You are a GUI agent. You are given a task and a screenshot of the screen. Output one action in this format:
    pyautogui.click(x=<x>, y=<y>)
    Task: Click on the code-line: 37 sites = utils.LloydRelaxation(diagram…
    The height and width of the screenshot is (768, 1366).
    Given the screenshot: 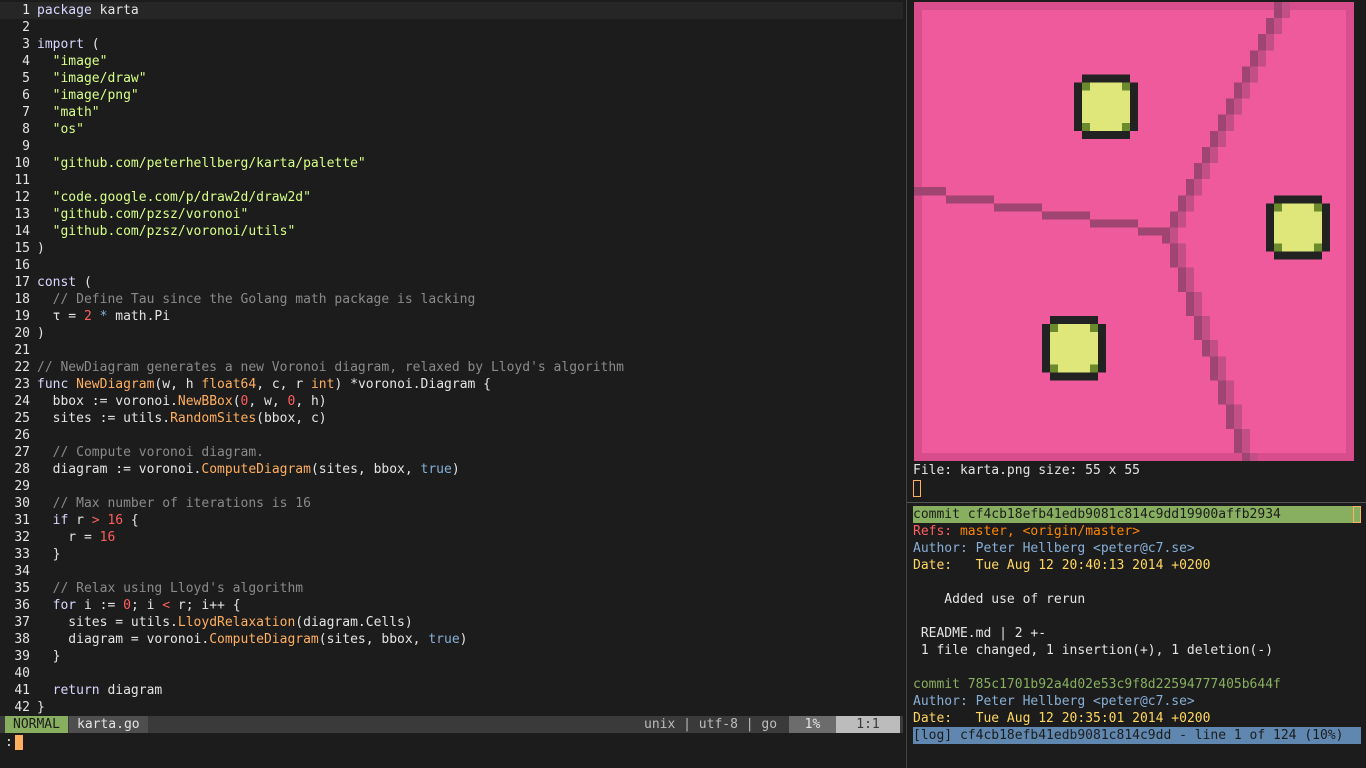 What is the action you would take?
    pyautogui.click(x=451, y=622)
    